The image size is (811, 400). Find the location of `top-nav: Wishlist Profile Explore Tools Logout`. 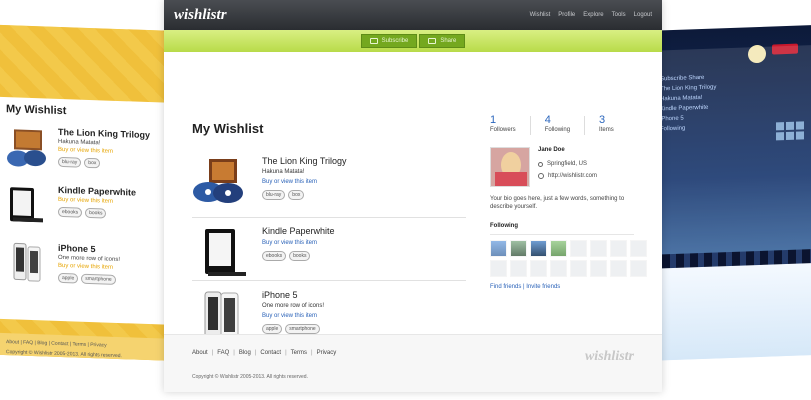

top-nav: Wishlist Profile Explore Tools Logout is located at coordinates (591, 15).